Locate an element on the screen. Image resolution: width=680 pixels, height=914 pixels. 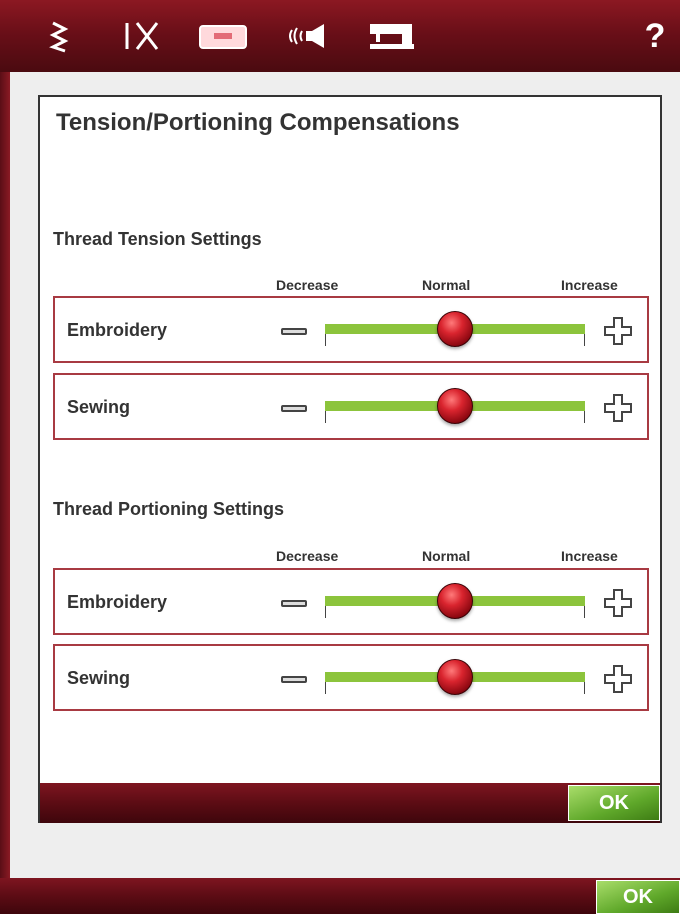
bottom-bar: OK is located at coordinates (340, 896).